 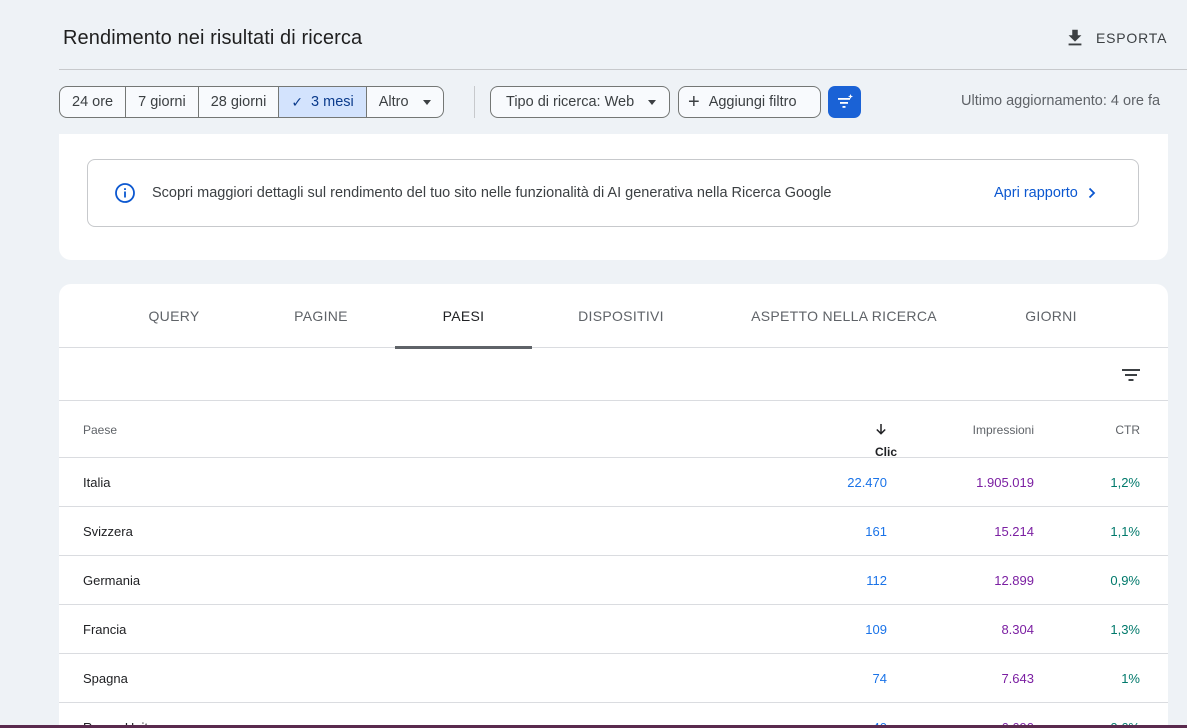 I want to click on range-label: 7 giorni, so click(x=162, y=102).